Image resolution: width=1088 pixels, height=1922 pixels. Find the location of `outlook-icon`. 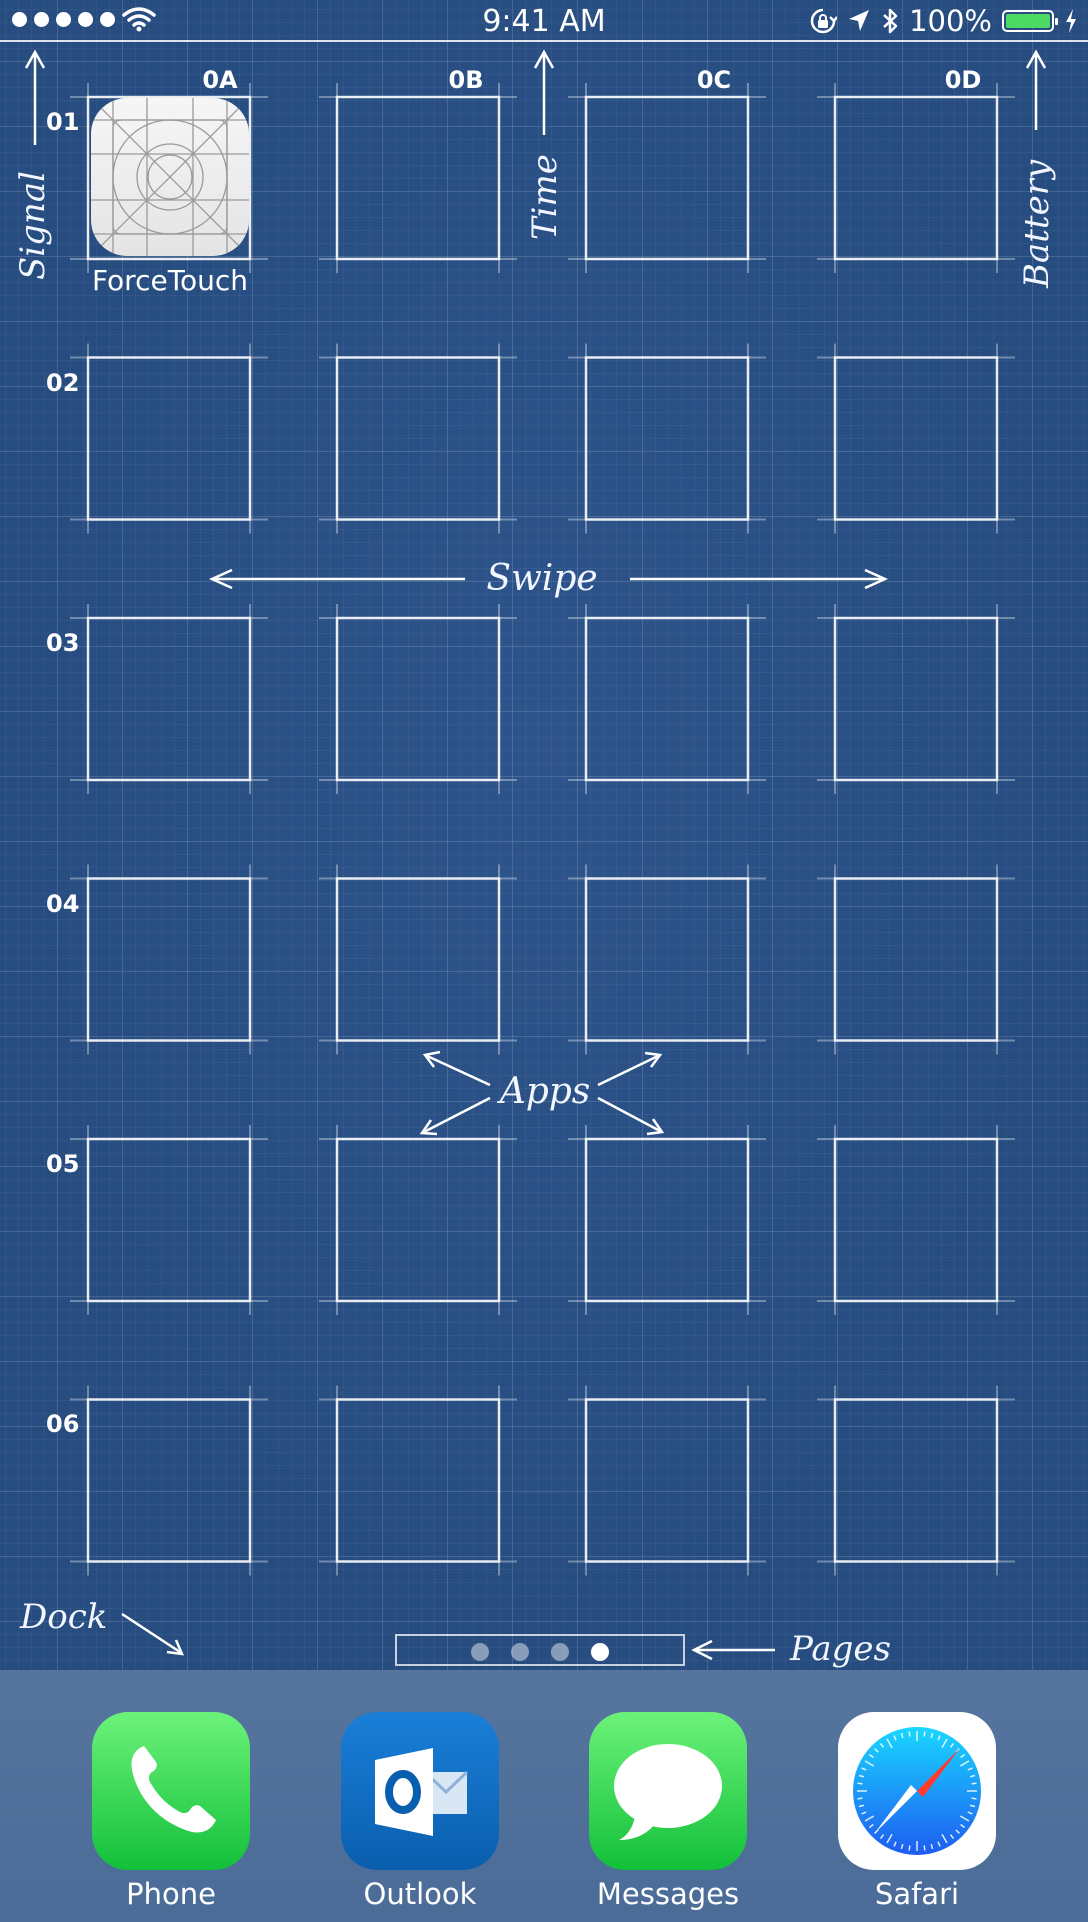

outlook-icon is located at coordinates (420, 1791).